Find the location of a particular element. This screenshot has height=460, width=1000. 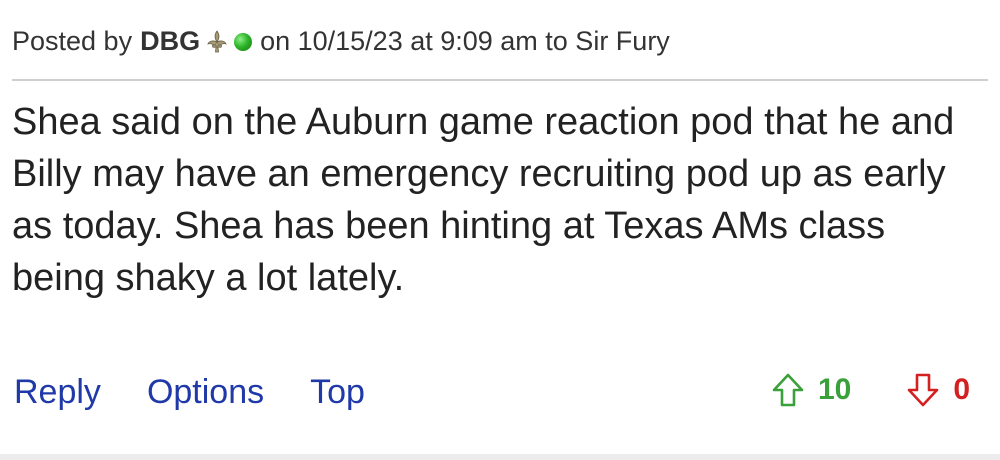

upvote-count: 10 is located at coordinates (835, 389).